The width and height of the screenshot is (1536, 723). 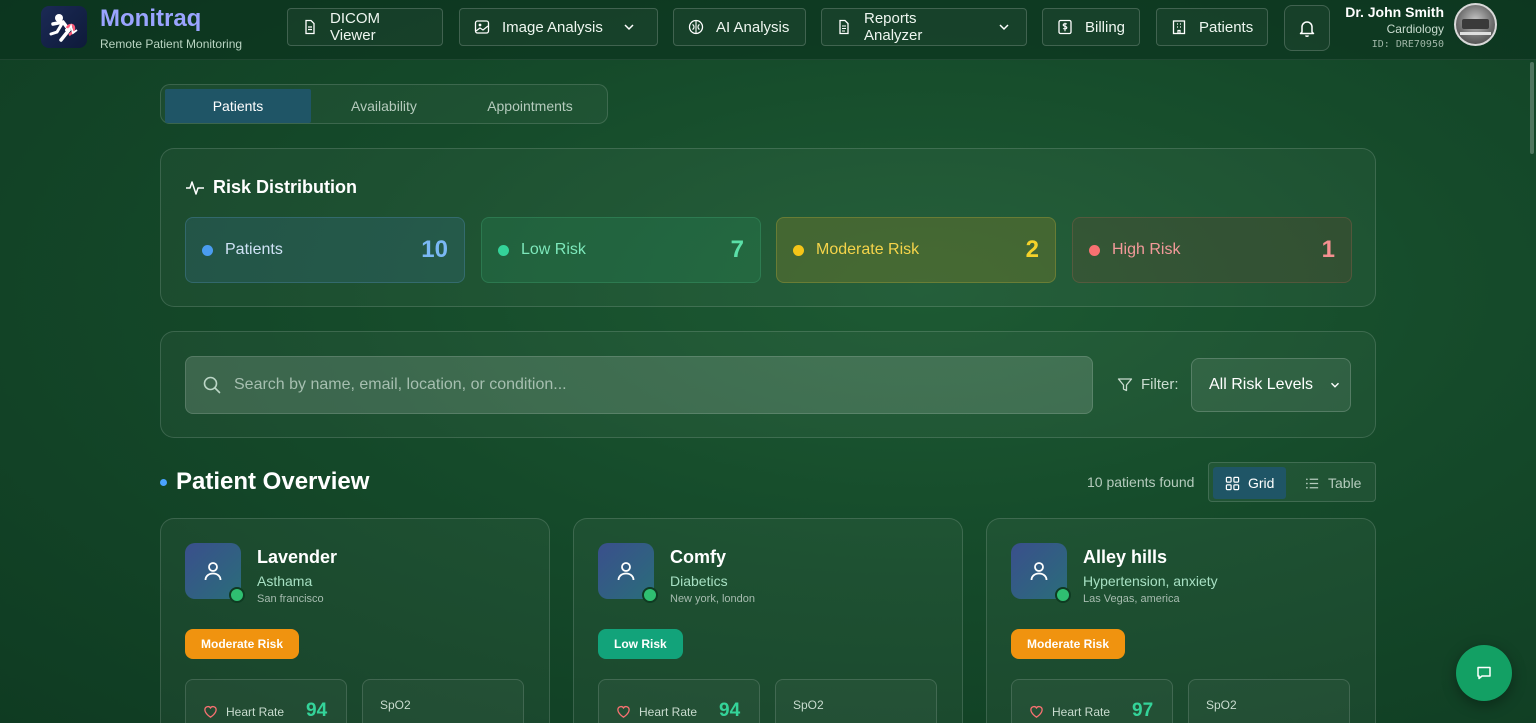 What do you see at coordinates (530, 106) in the screenshot?
I see `tab-appointments: Appointments` at bounding box center [530, 106].